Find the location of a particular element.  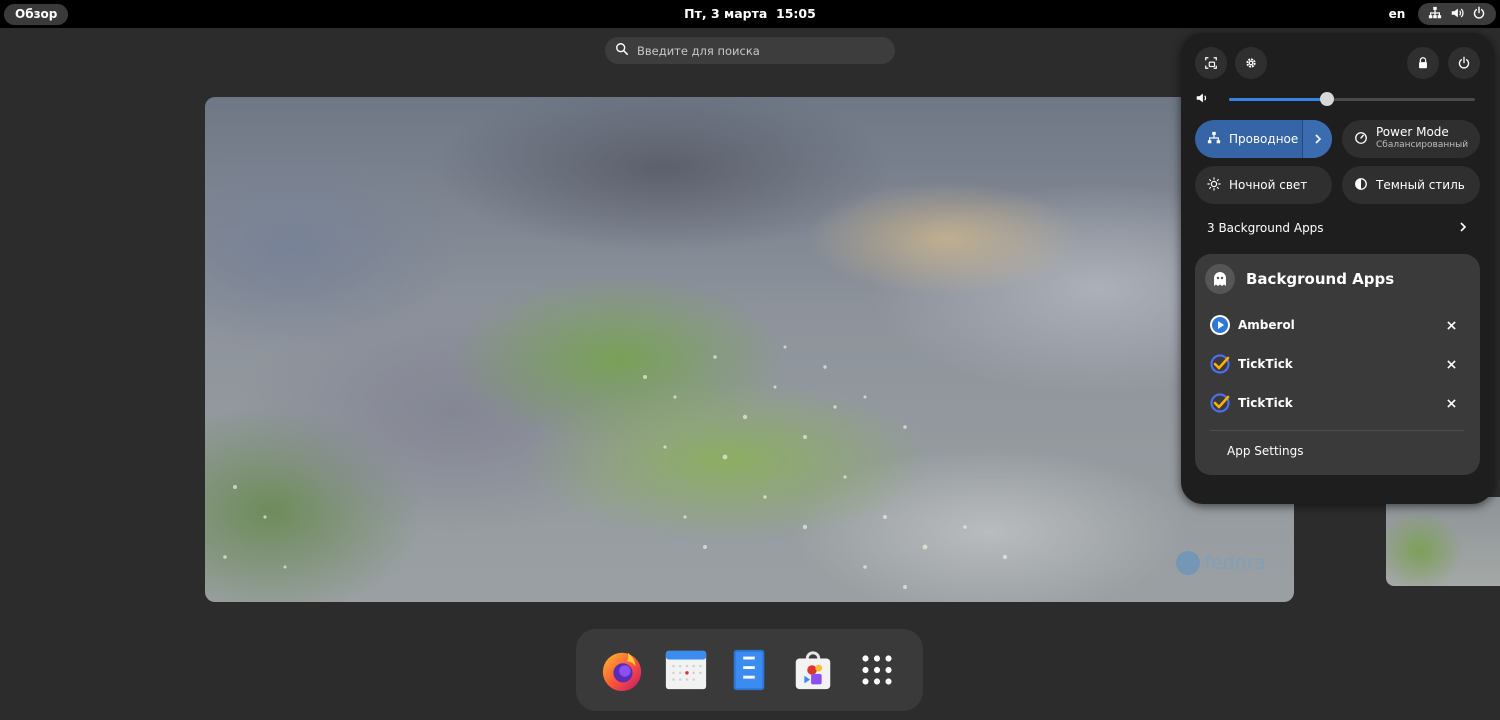

calendar-icon is located at coordinates (685, 670).